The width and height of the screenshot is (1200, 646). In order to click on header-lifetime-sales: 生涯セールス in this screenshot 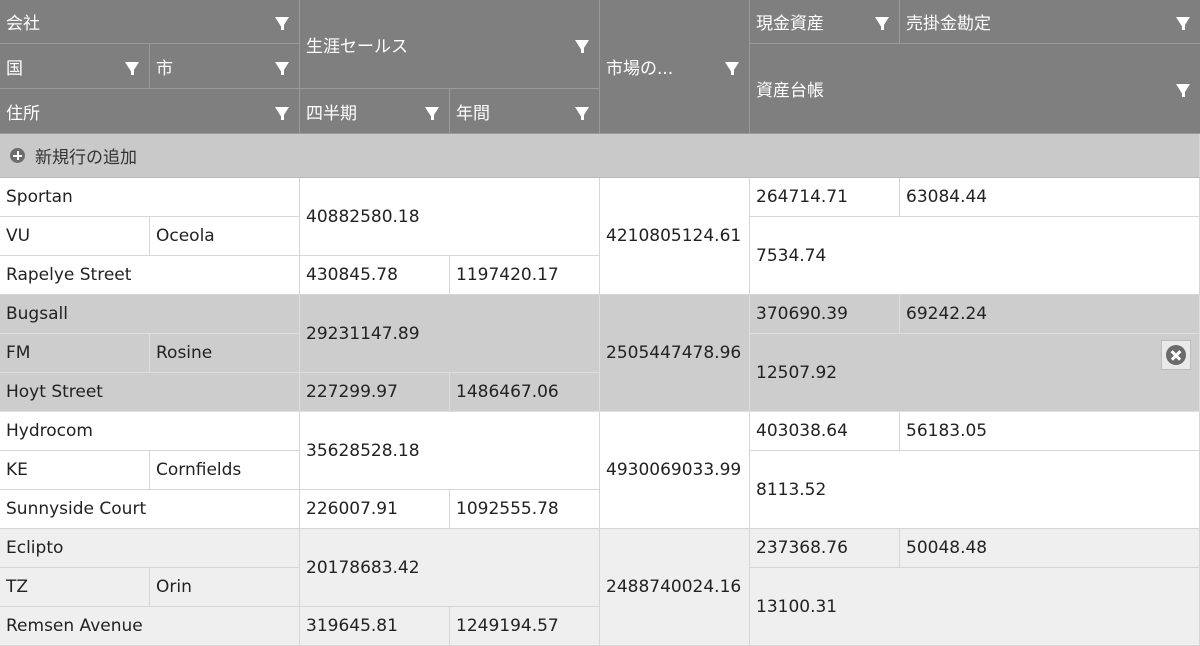, I will do `click(450, 44)`.